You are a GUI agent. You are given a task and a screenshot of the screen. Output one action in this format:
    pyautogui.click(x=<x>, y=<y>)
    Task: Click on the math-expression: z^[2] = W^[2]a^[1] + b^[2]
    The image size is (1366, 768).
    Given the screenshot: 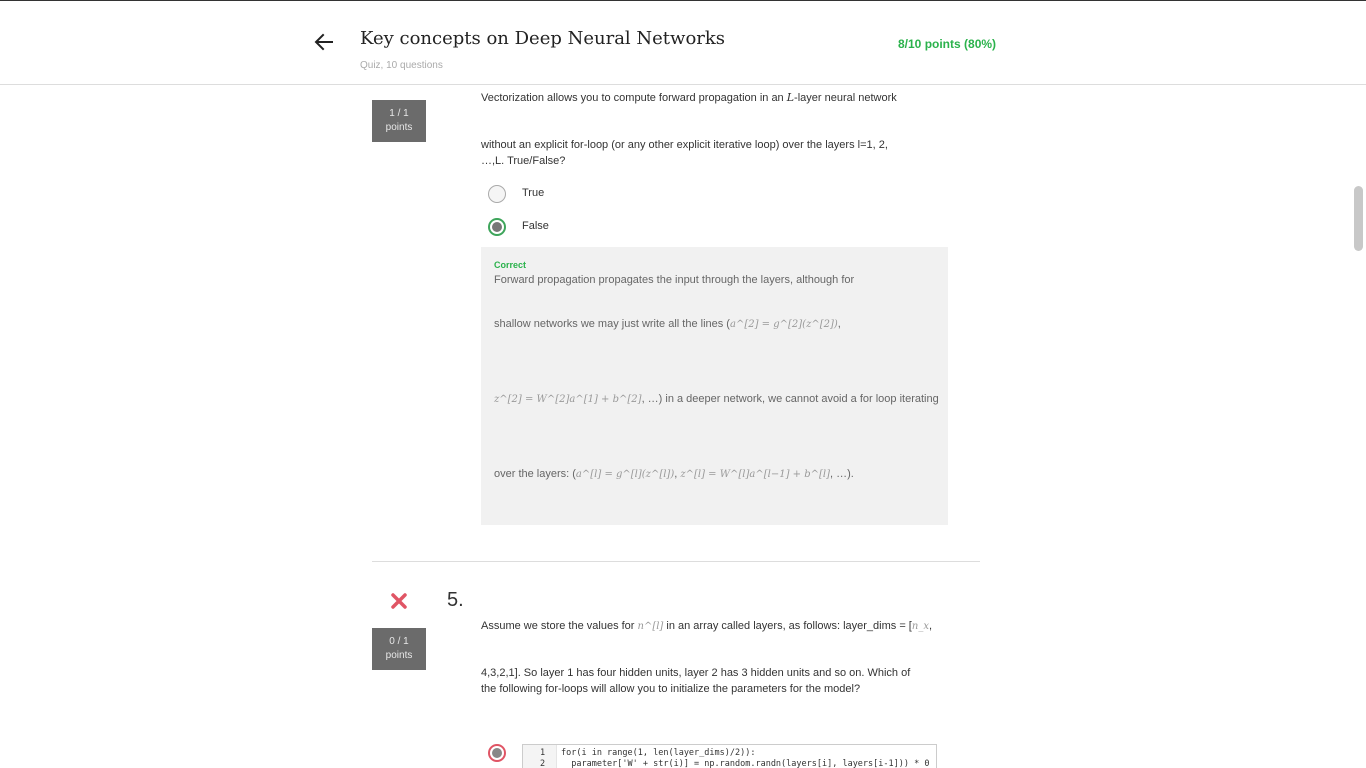 What is the action you would take?
    pyautogui.click(x=568, y=399)
    